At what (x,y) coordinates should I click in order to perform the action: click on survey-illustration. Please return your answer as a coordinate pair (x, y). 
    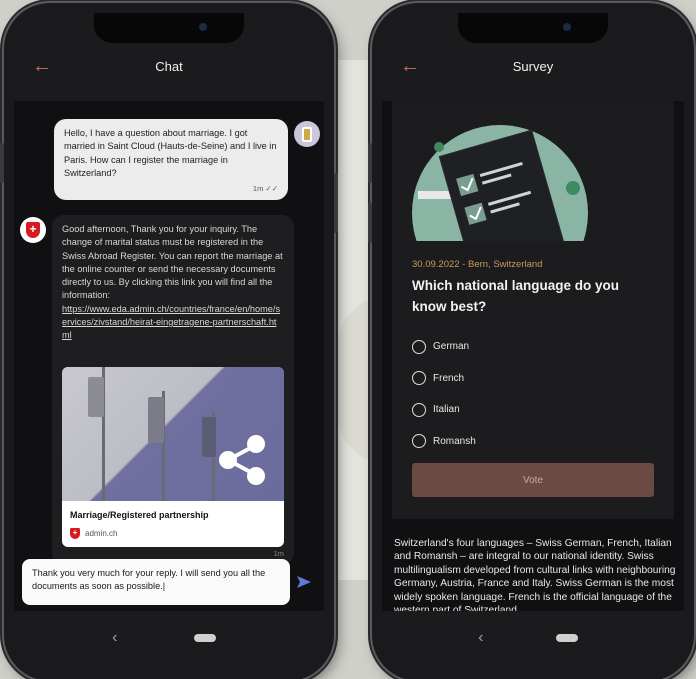
    Looking at the image, I should click on (500, 183).